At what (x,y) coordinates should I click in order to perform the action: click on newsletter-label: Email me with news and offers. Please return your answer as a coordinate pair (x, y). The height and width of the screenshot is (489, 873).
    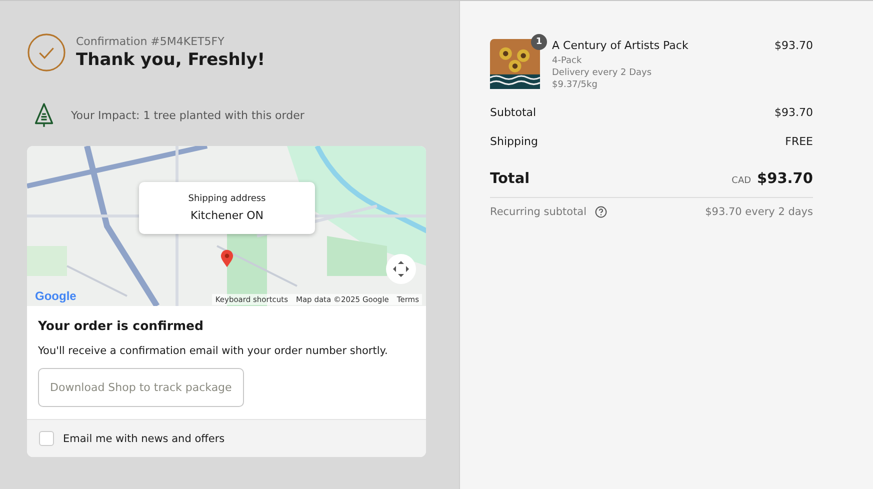
    Looking at the image, I should click on (144, 438).